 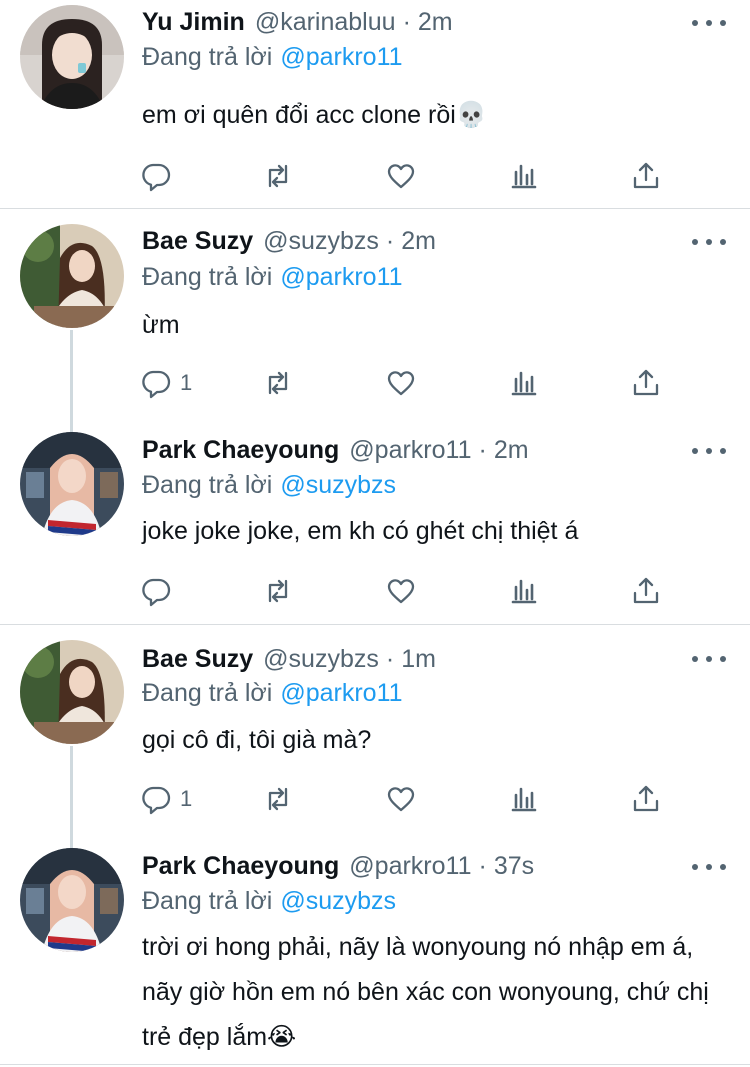 I want to click on tweet-header: Yu Jimin @karinabluu · 2m, so click(x=297, y=22).